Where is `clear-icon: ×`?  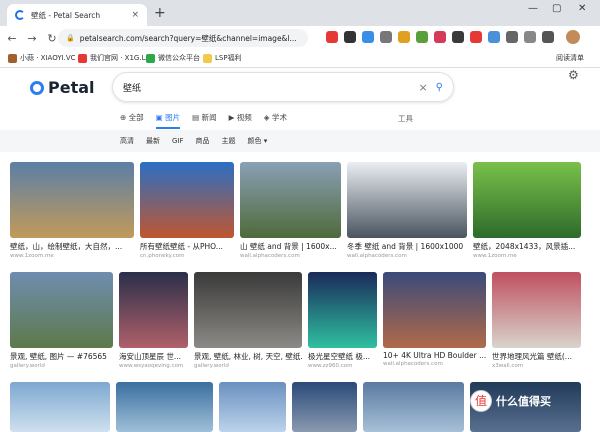
clear-icon: × is located at coordinates (422, 87).